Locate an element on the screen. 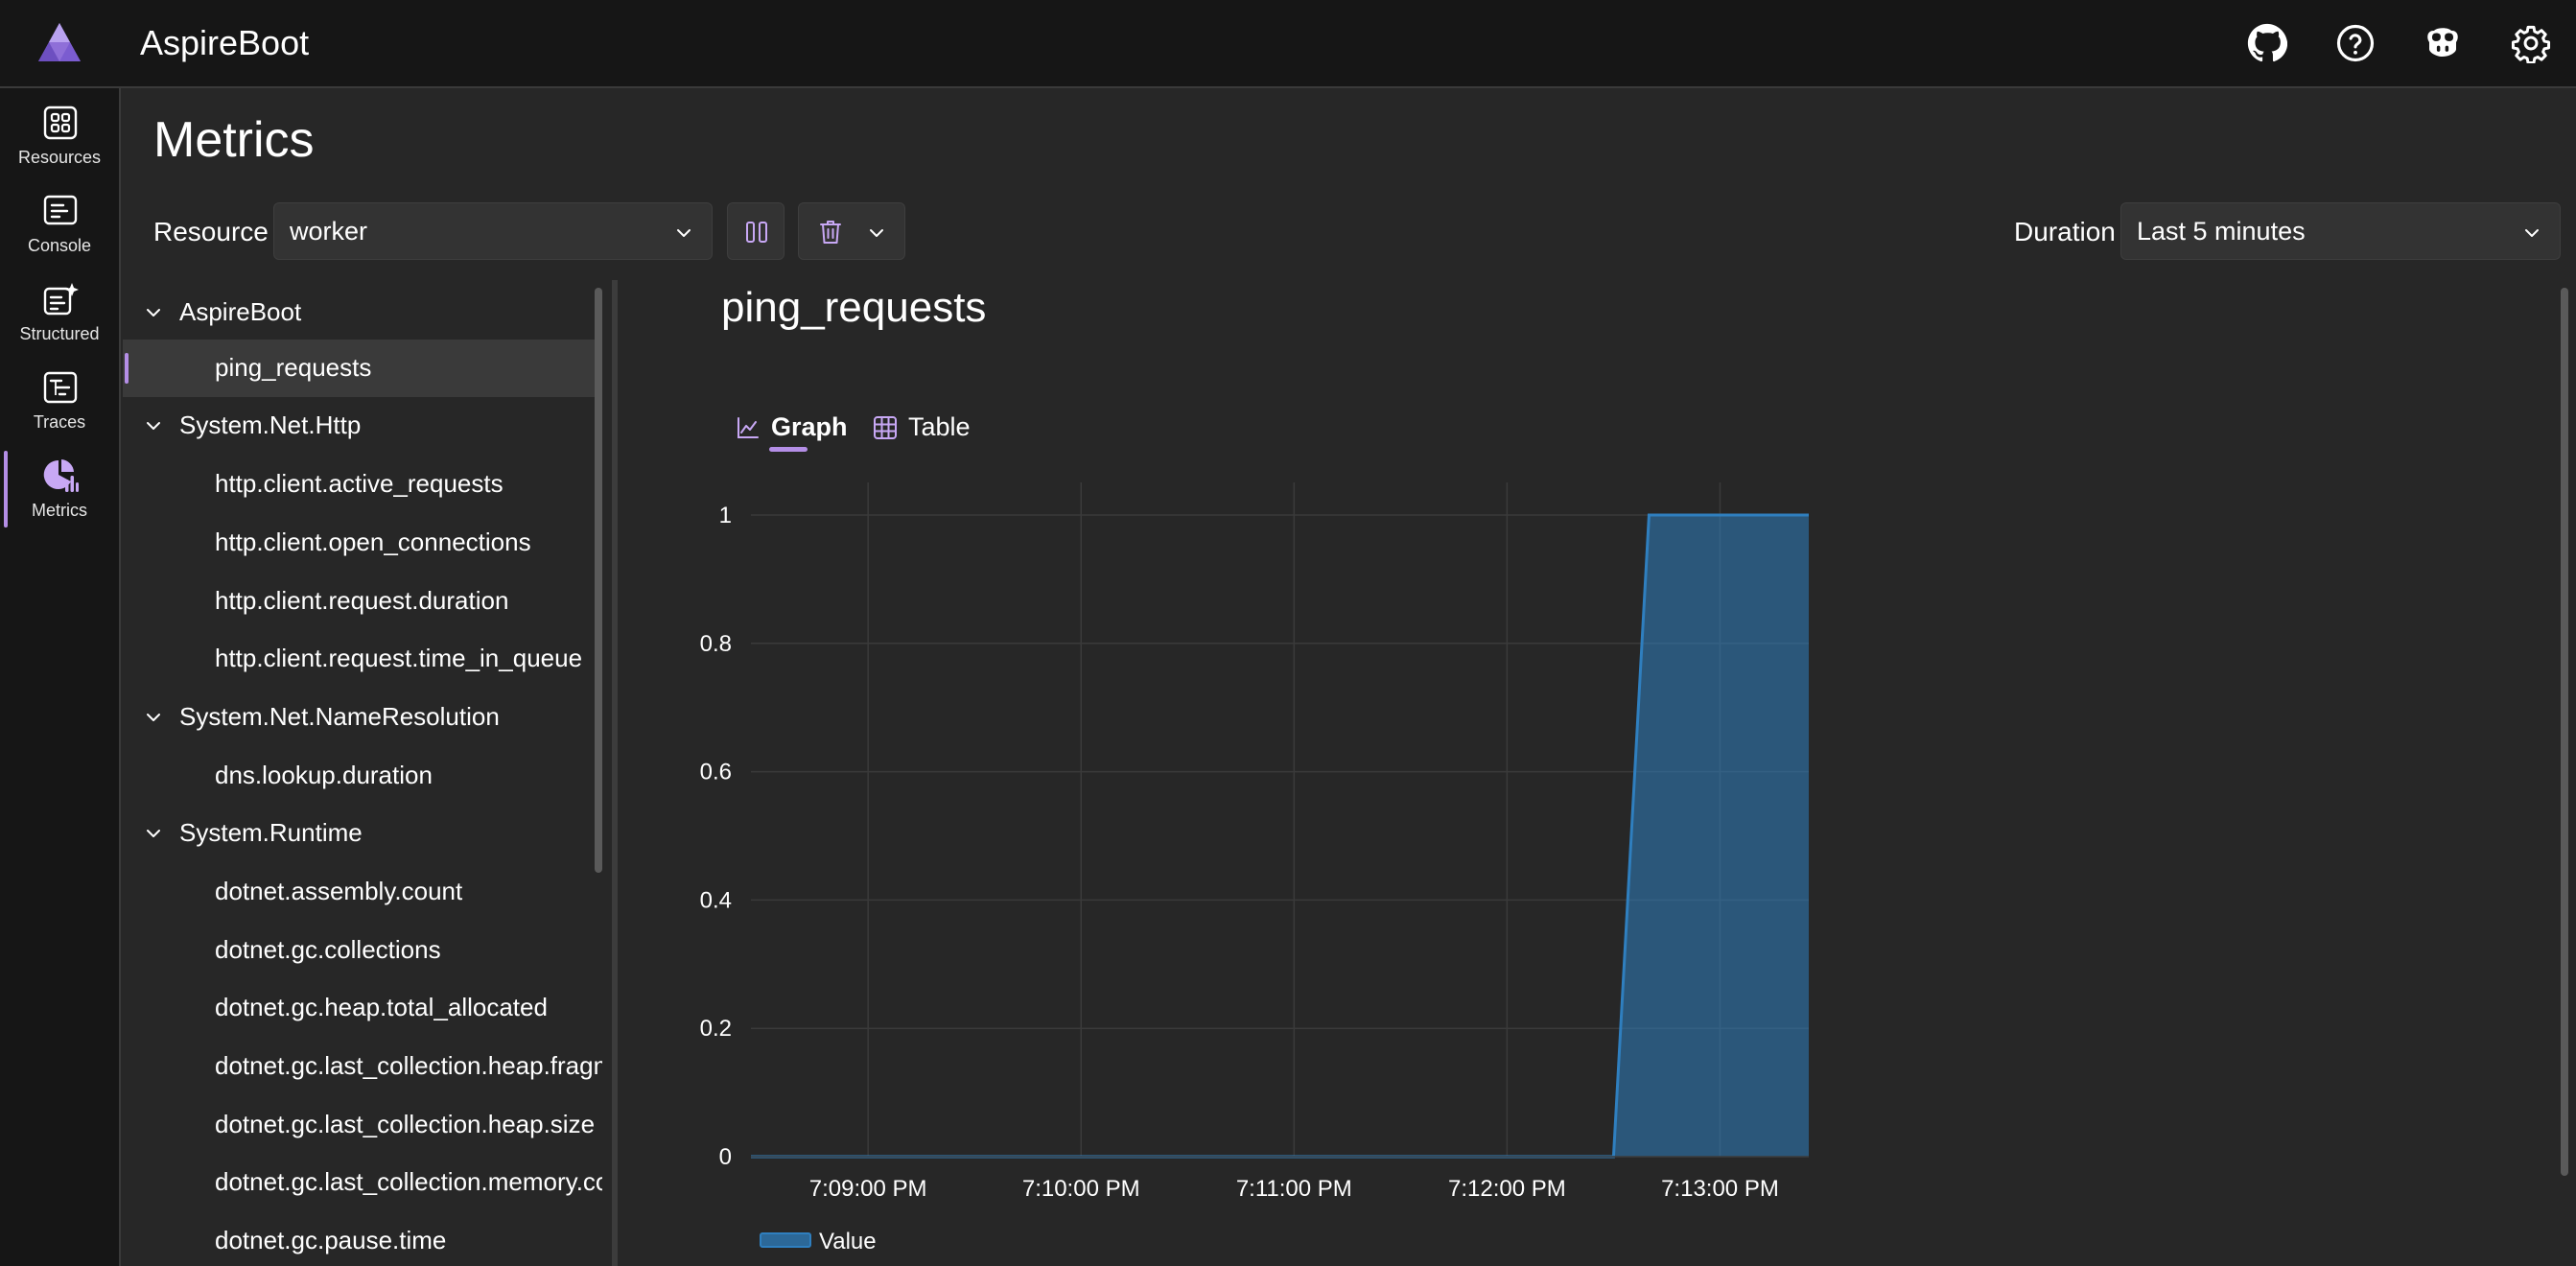  x-tick-label: 7:12:00 PM is located at coordinates (1507, 1189).